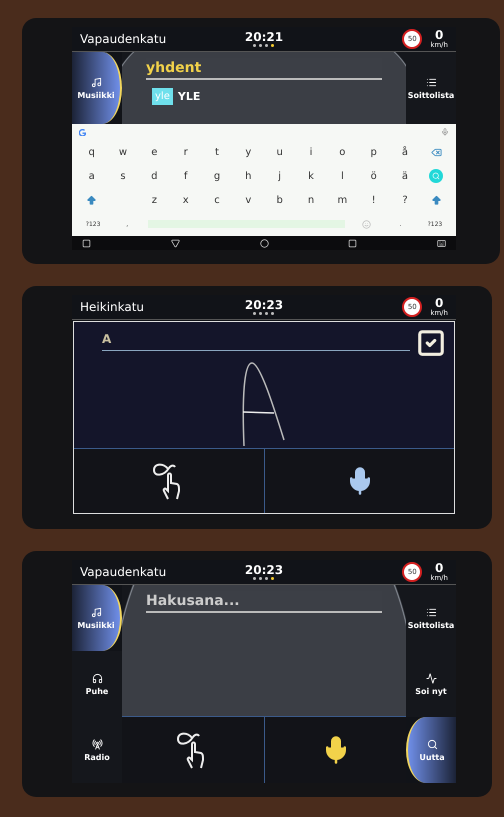 The height and width of the screenshot is (817, 504). What do you see at coordinates (374, 200) in the screenshot?
I see `keyboard-key: !` at bounding box center [374, 200].